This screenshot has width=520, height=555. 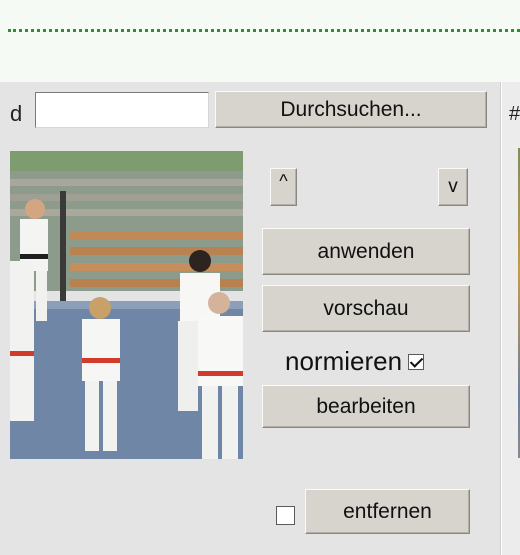 I want to click on normalize-checkbox, so click(x=416, y=361).